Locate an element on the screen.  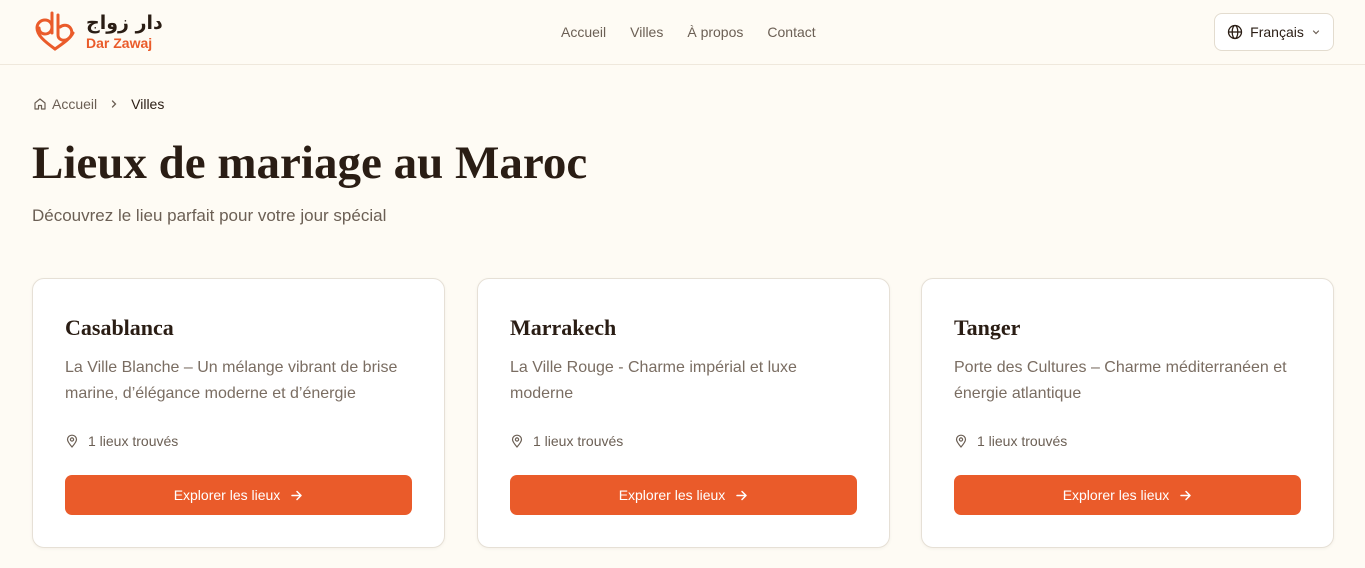
breadcrumb: Accueil Villes is located at coordinates (98, 104).